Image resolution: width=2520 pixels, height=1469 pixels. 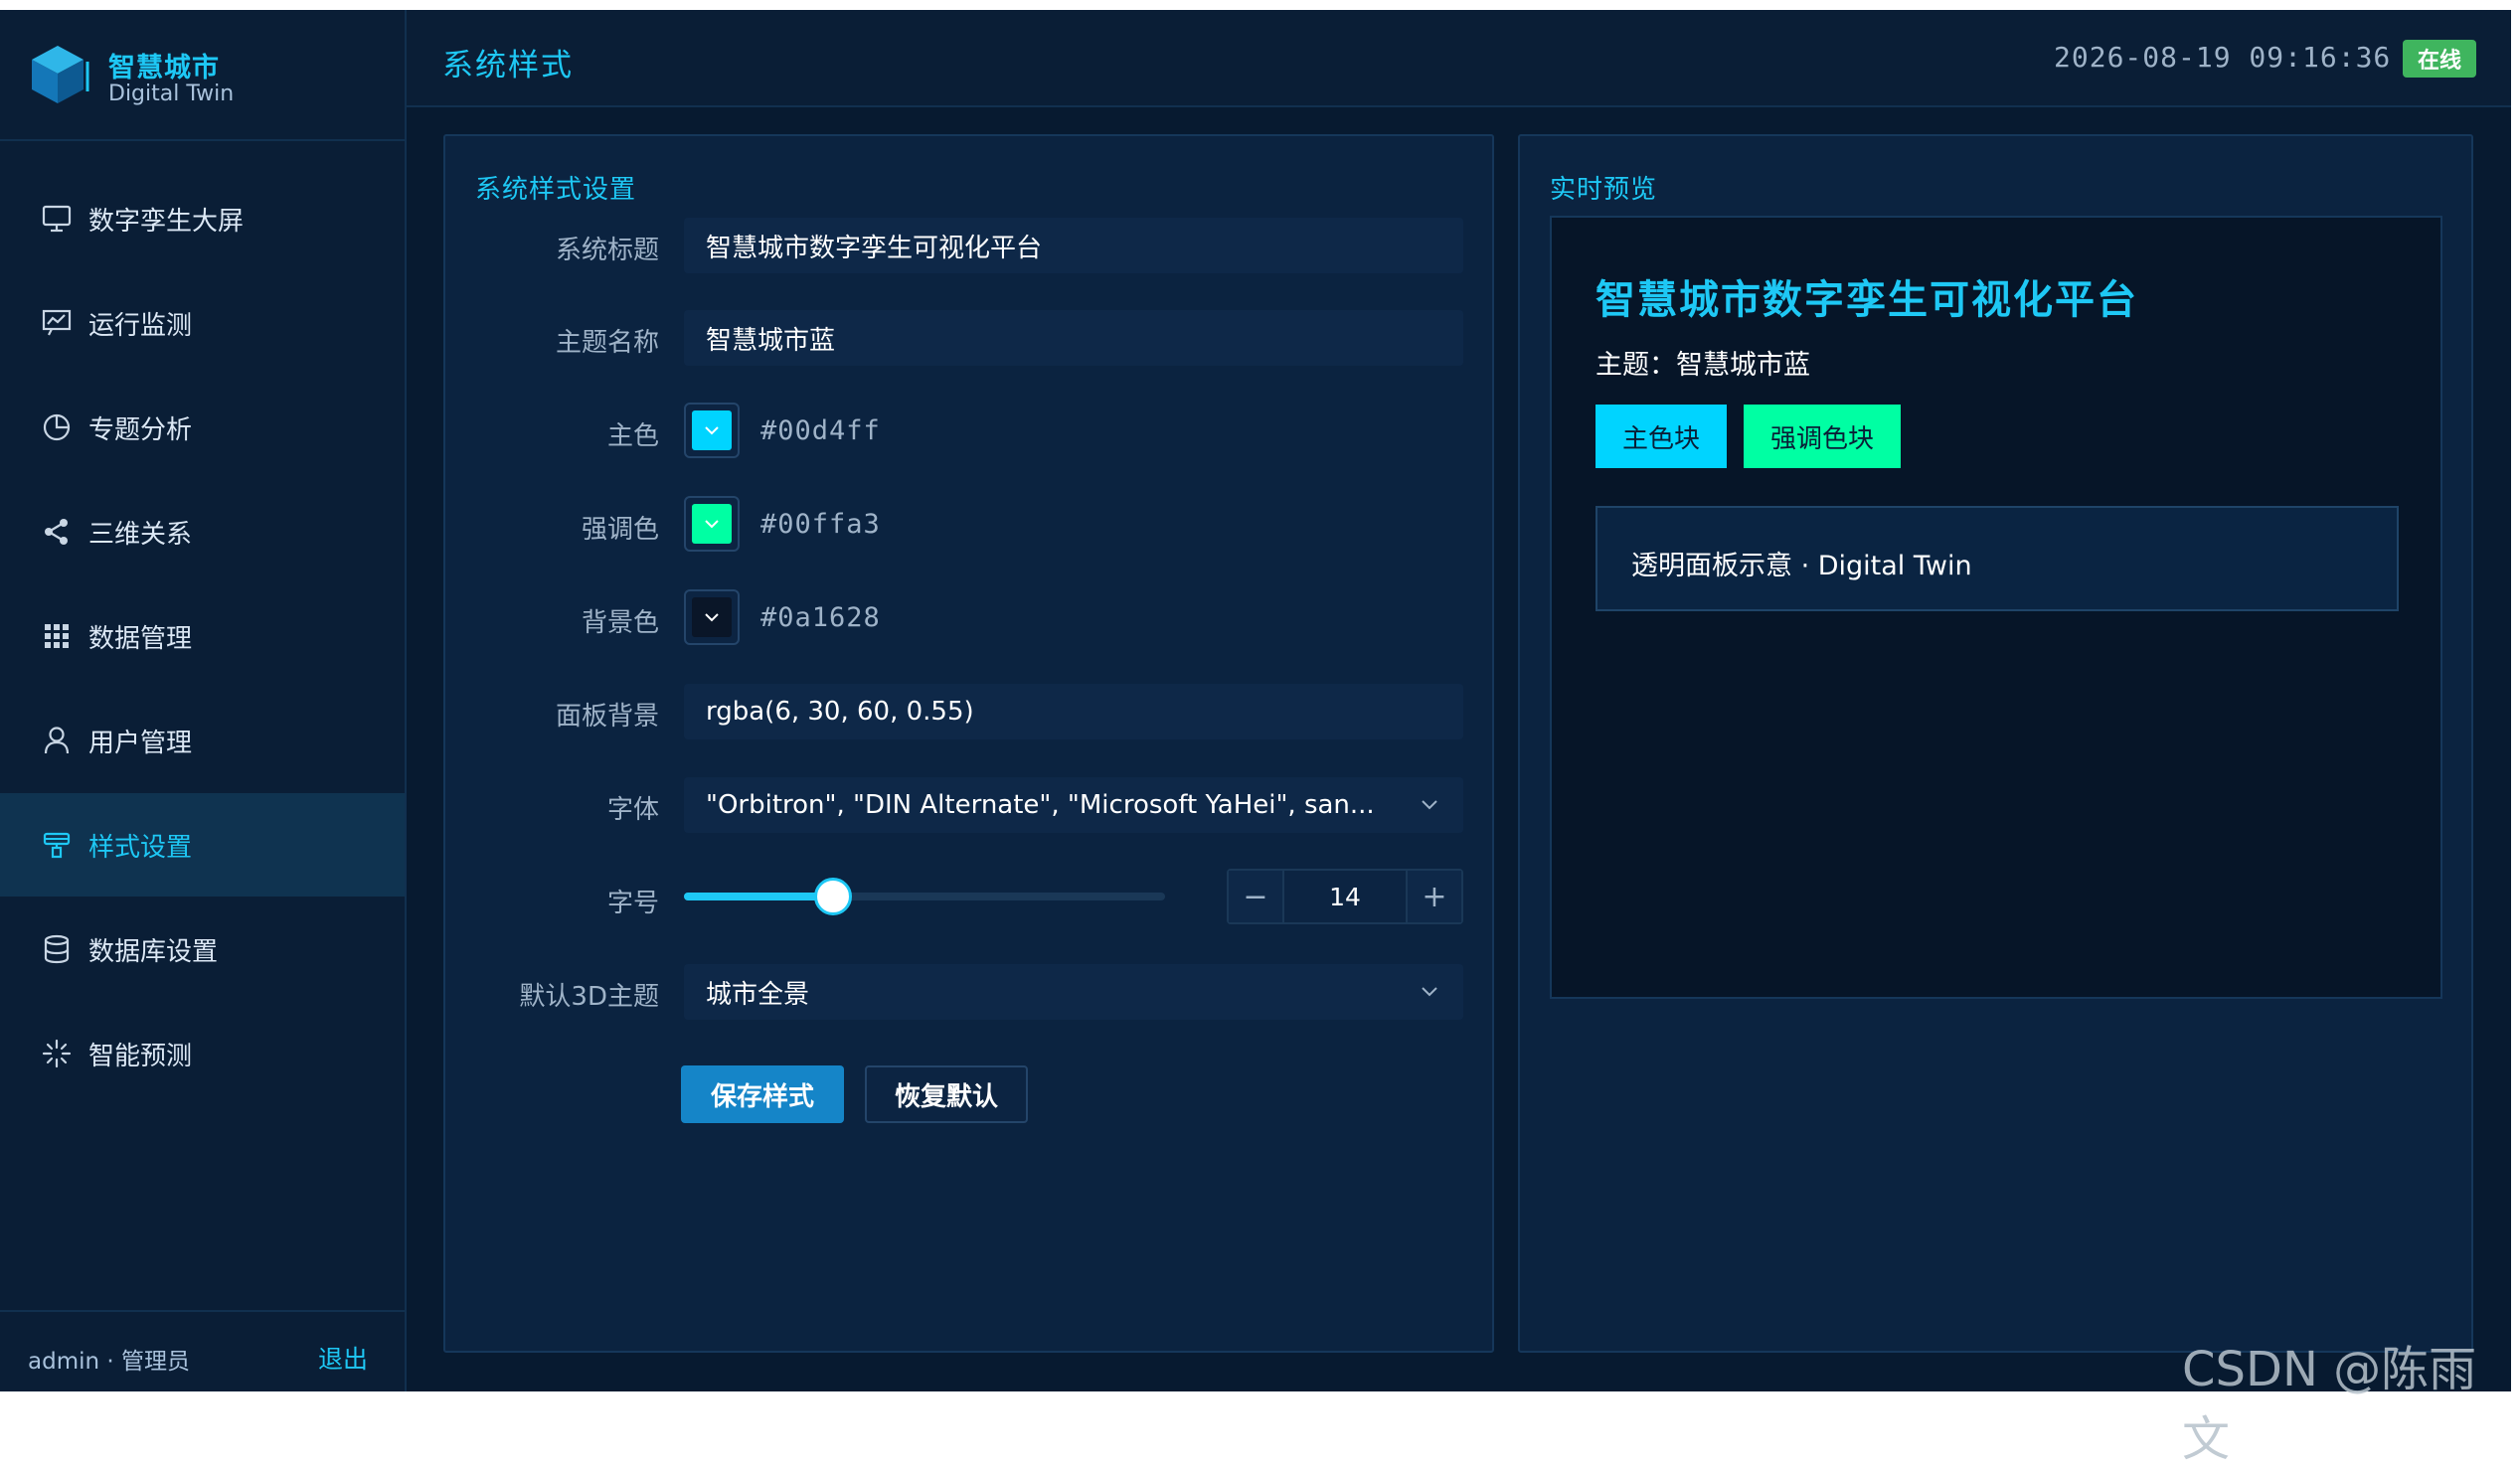 I want to click on sidebar-item-user-management: 用户管理, so click(x=202, y=740).